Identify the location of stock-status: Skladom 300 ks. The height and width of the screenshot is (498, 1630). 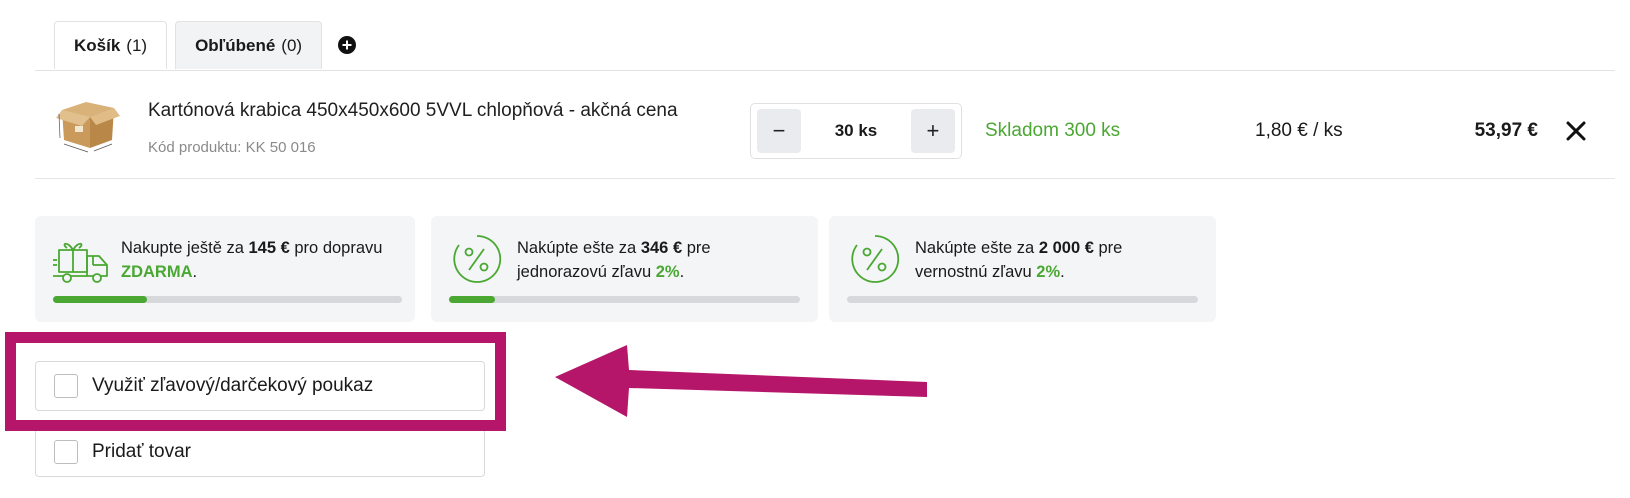
(1053, 130).